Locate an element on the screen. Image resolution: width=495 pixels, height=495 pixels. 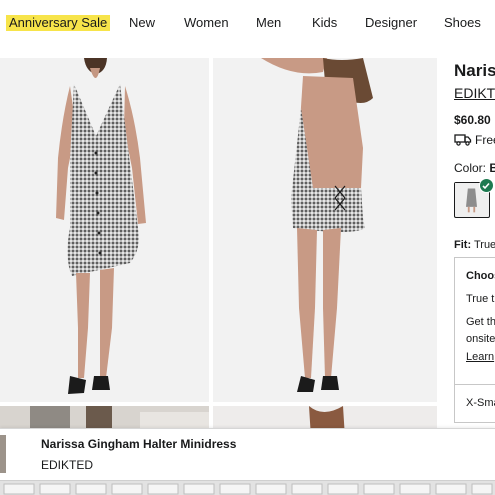
size-box-line: onsite is located at coordinates (480, 339).